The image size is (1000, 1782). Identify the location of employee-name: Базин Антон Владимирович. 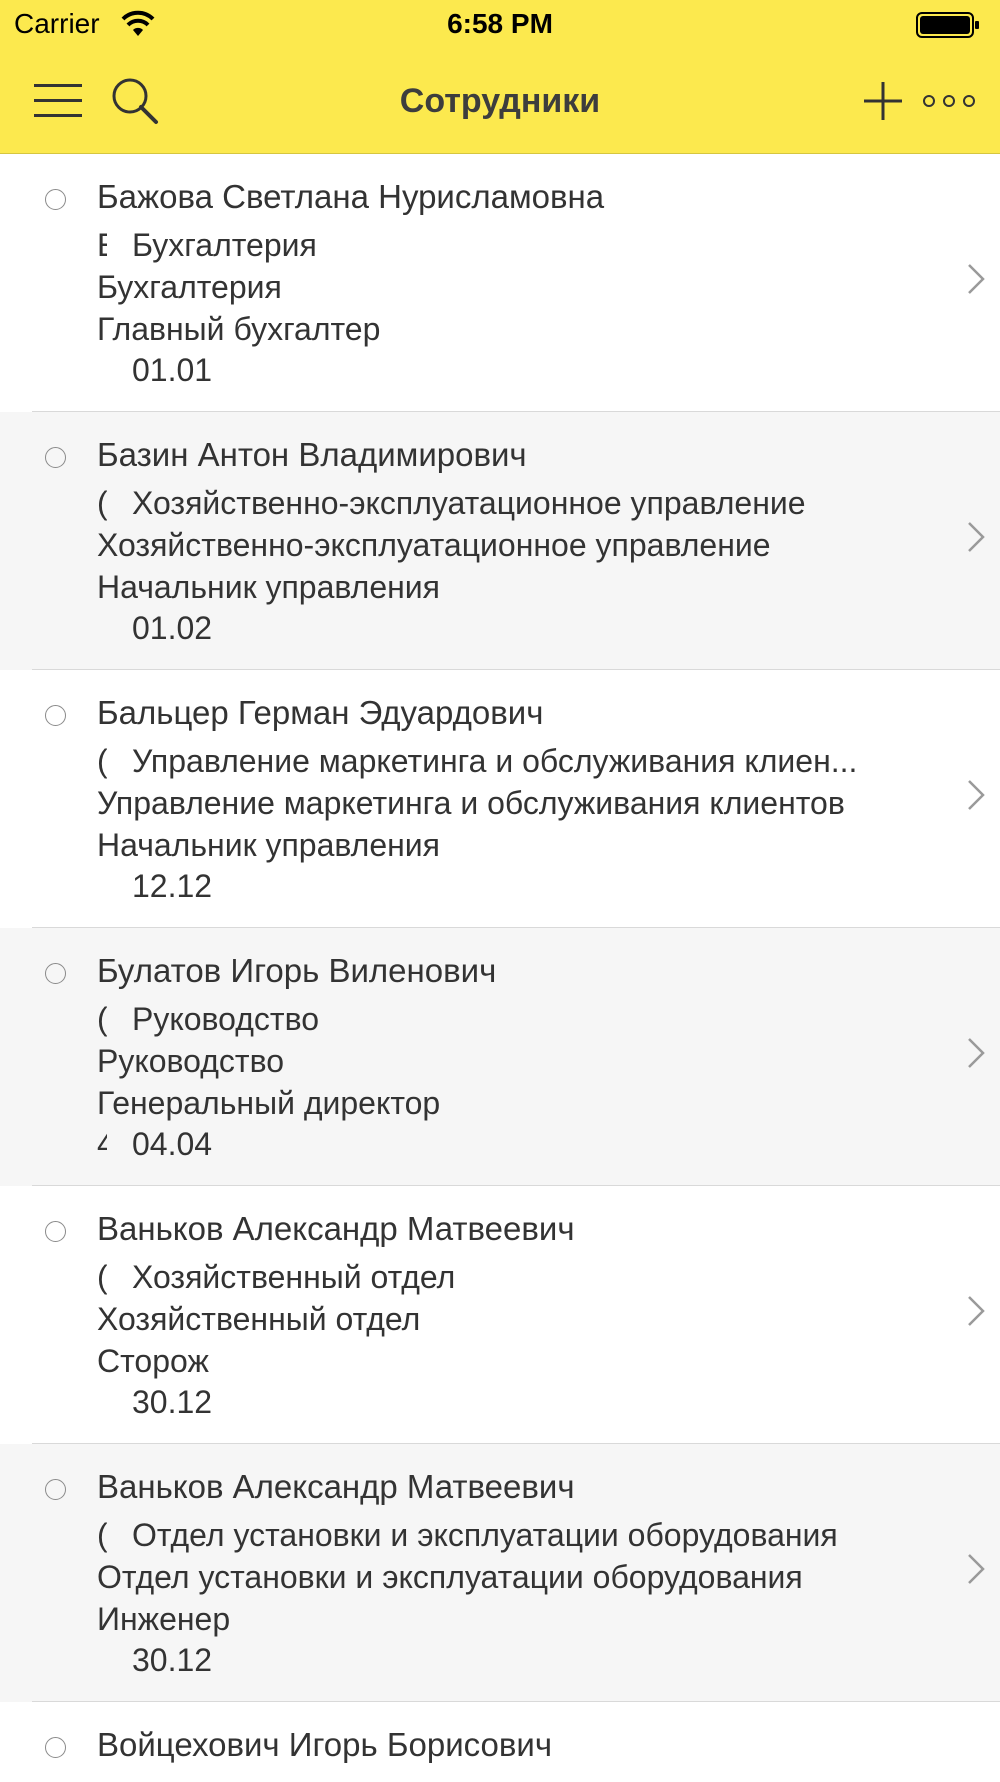
(312, 454).